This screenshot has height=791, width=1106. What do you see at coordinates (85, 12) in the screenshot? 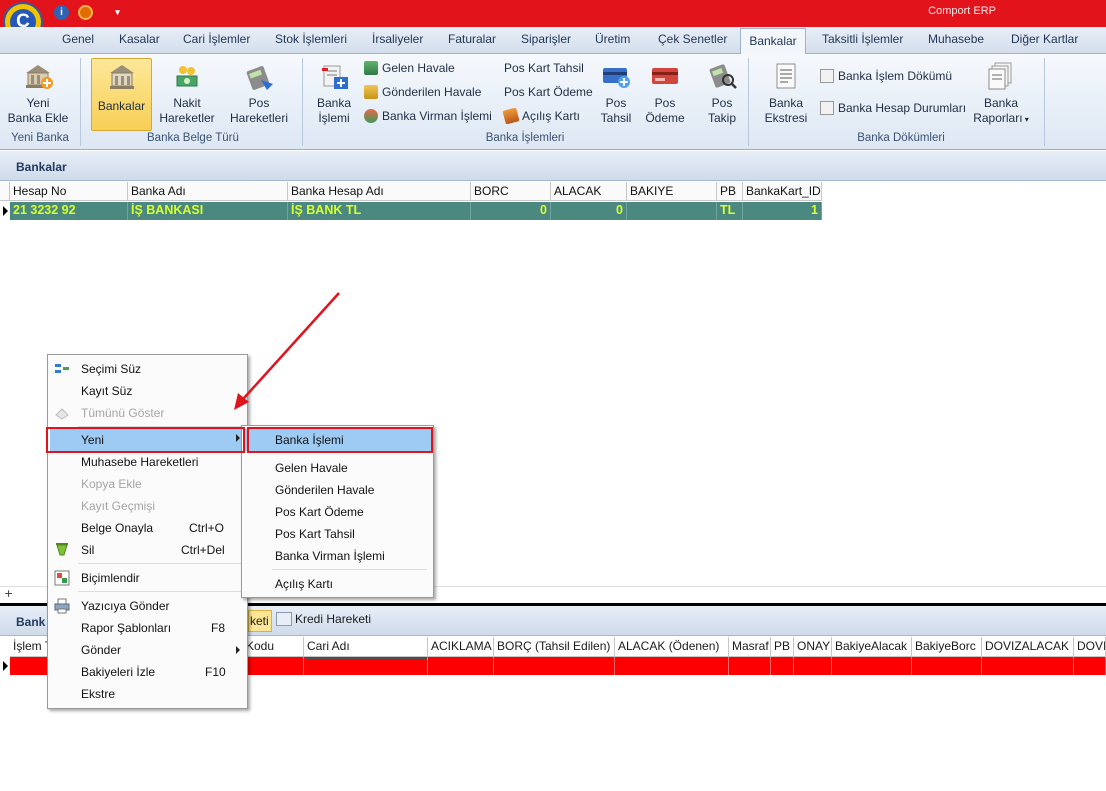
I see `settings-icon` at bounding box center [85, 12].